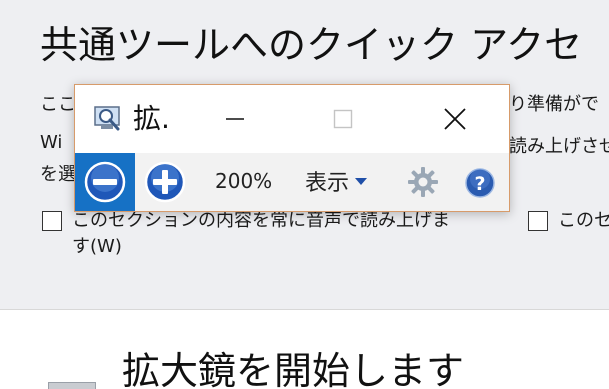  I want to click on close-icon, so click(455, 119).